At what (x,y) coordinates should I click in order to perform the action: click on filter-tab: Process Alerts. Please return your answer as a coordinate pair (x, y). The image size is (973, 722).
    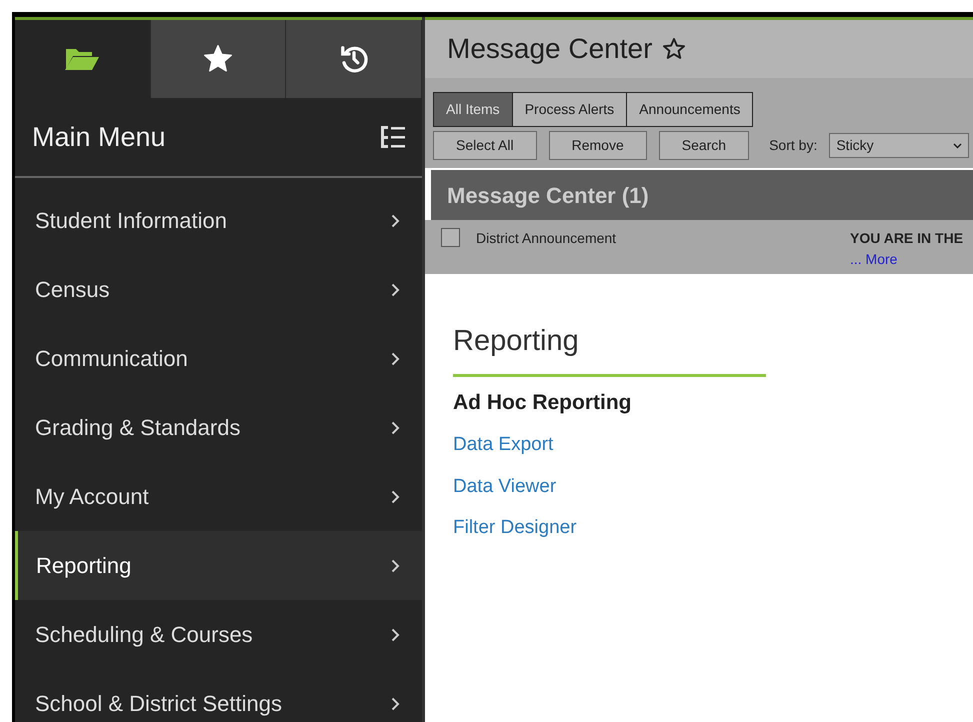
    Looking at the image, I should click on (570, 109).